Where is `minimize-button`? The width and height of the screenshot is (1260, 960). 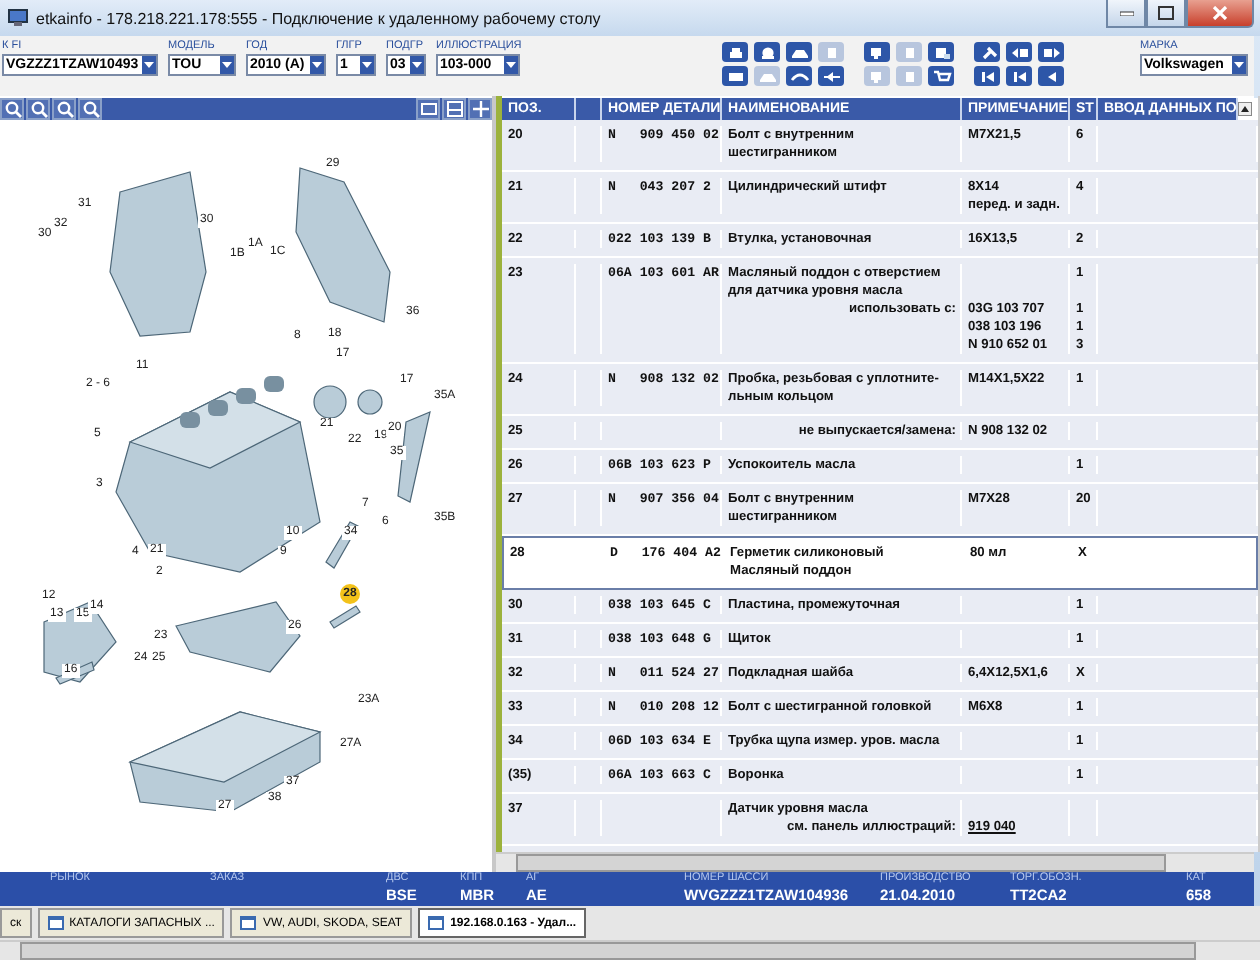
minimize-button is located at coordinates (1126, 14).